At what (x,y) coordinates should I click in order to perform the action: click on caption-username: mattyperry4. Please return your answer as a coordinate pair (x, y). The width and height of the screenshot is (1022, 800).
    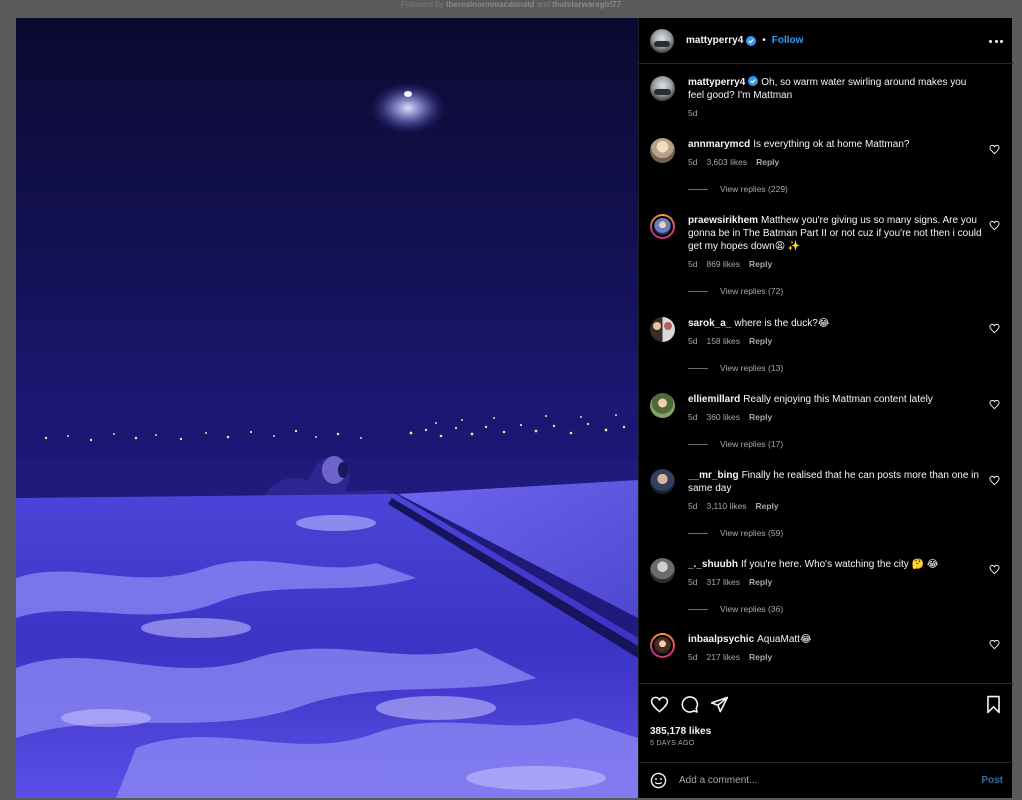
    Looking at the image, I should click on (716, 82).